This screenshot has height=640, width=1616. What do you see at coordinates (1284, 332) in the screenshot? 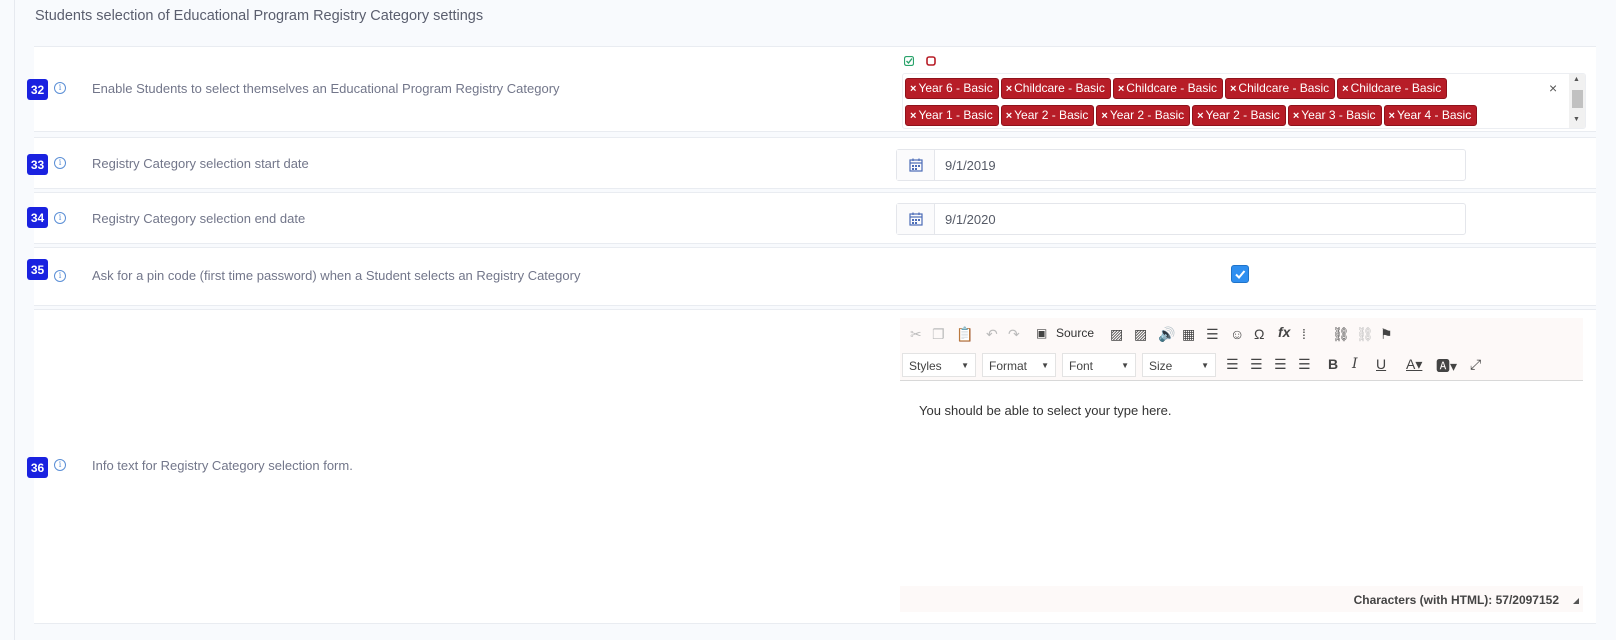
I see `formula-icon: fx` at bounding box center [1284, 332].